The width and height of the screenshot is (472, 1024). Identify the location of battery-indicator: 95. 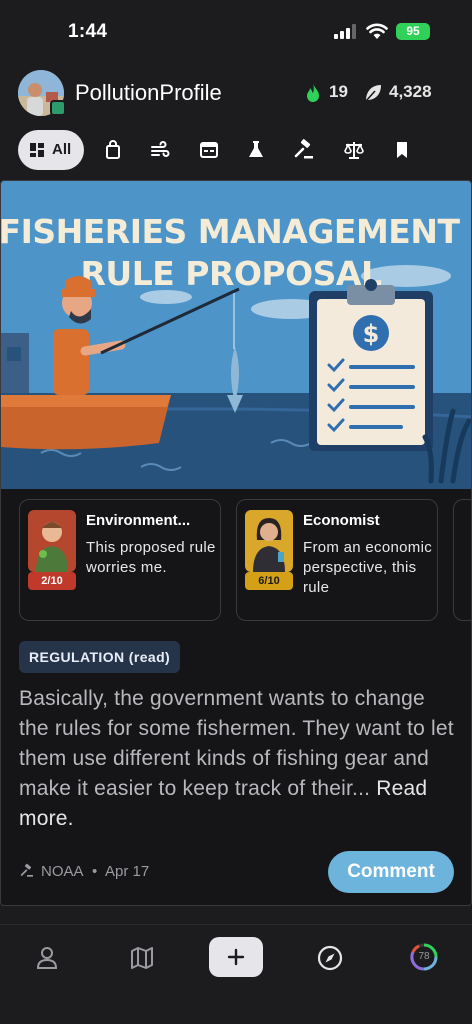
(413, 31).